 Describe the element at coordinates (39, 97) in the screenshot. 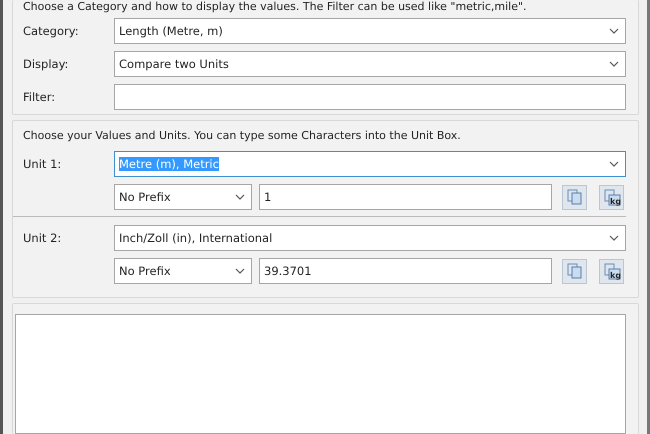

I see `field-label: Filter:` at that location.